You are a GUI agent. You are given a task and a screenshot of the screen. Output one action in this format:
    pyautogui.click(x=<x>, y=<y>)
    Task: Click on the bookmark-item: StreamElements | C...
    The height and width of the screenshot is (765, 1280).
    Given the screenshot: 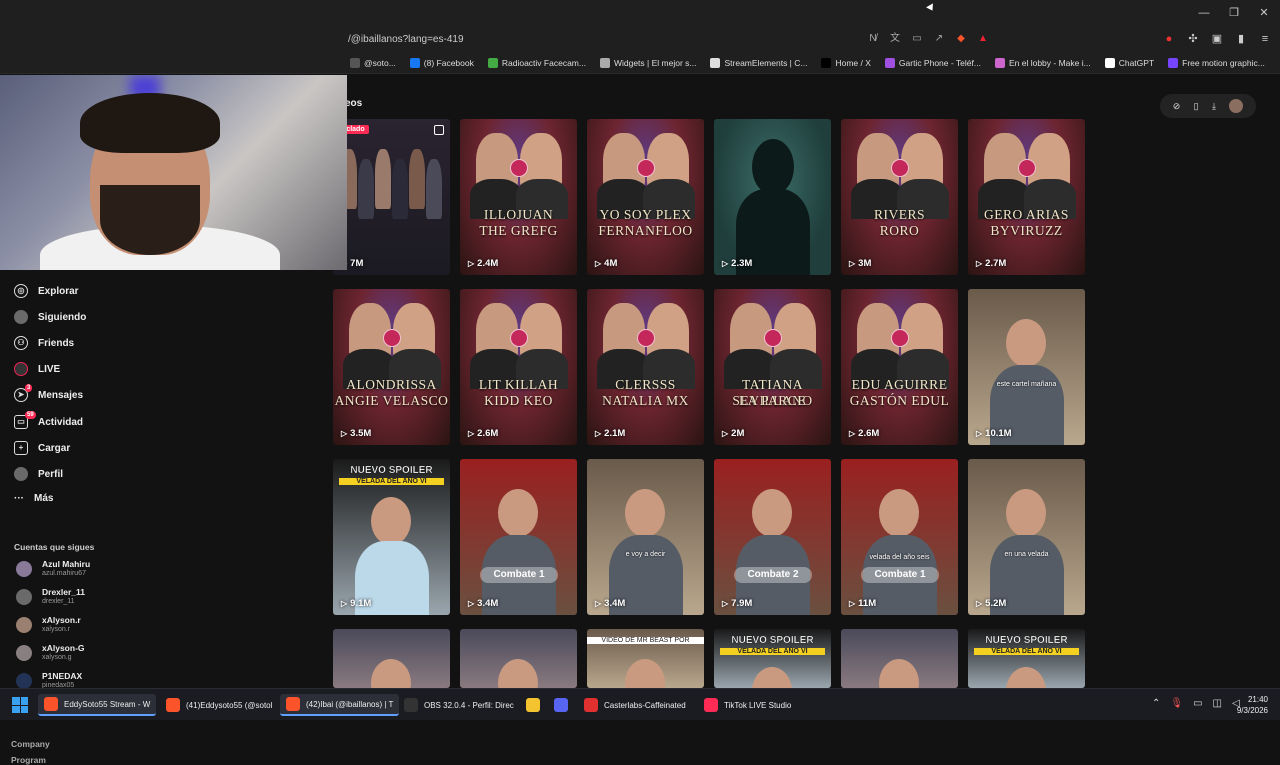 What is the action you would take?
    pyautogui.click(x=758, y=62)
    